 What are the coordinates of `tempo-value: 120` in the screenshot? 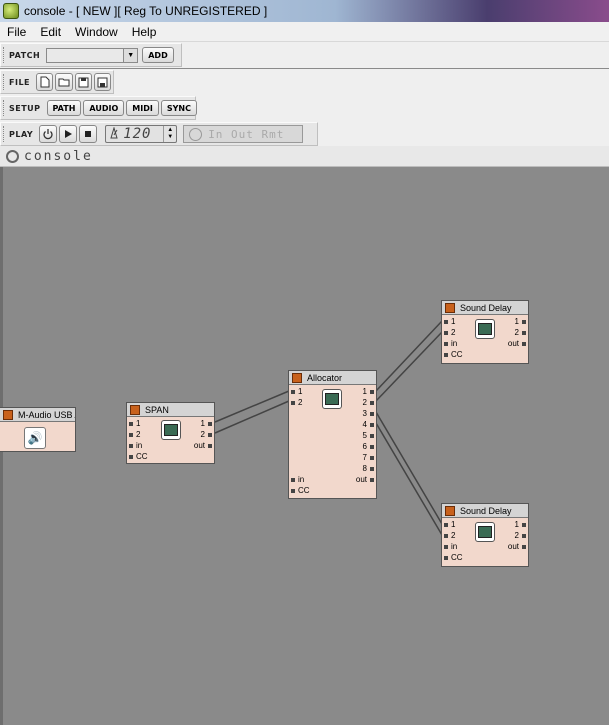 It's located at (137, 134).